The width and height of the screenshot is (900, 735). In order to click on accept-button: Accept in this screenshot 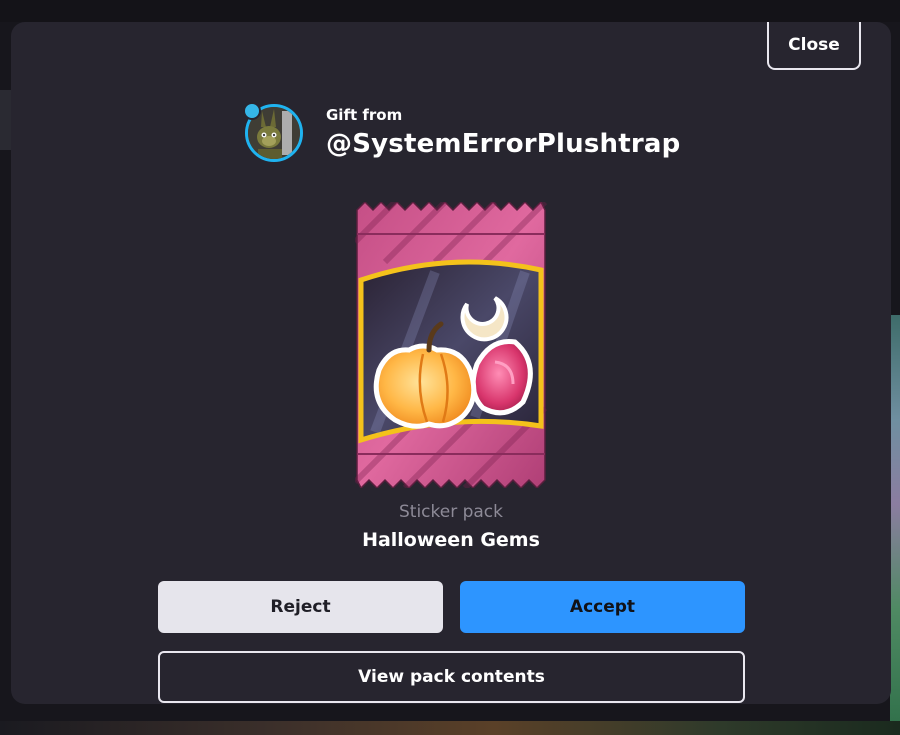, I will do `click(602, 607)`.